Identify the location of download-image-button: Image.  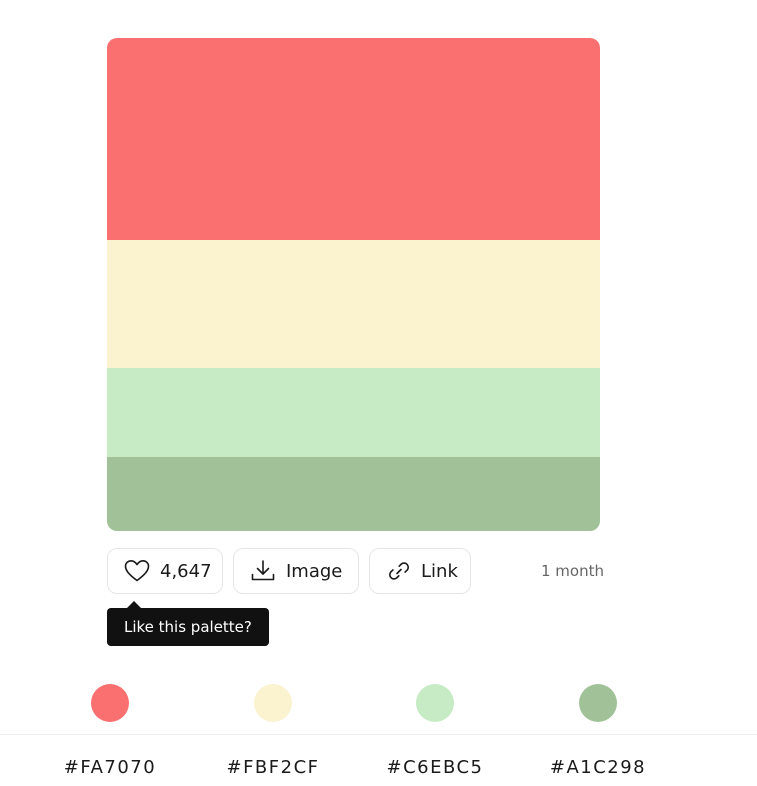
(296, 571).